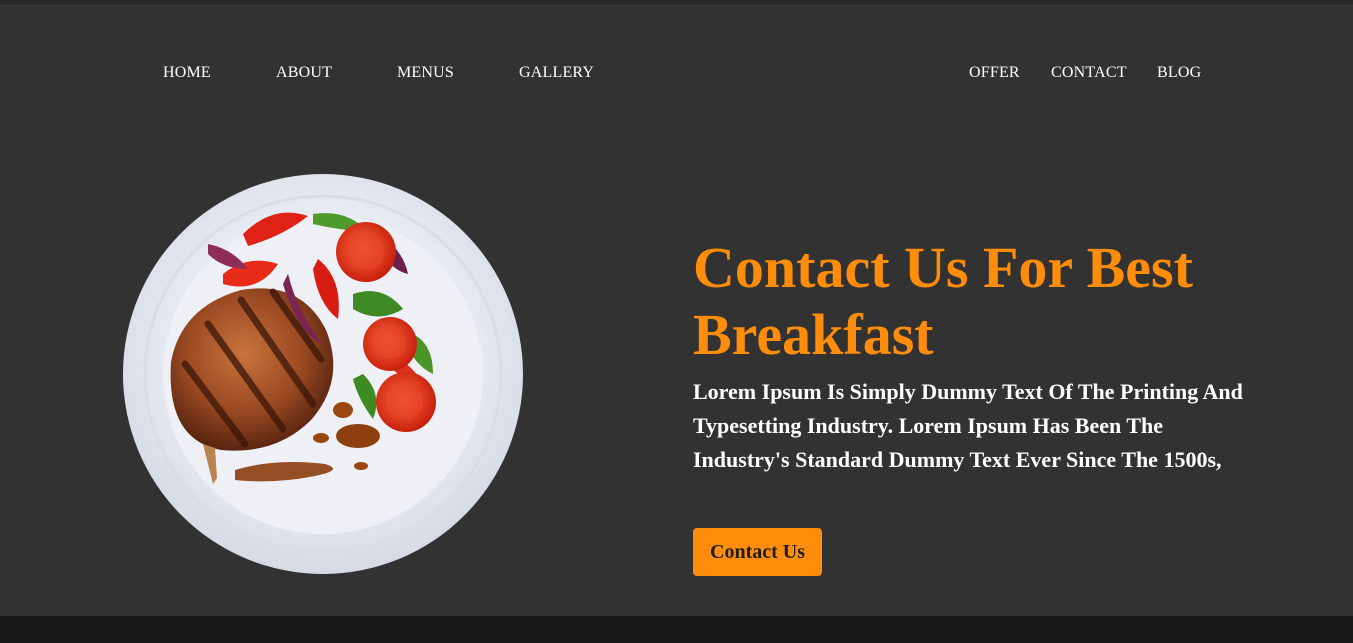 The height and width of the screenshot is (643, 1353). I want to click on hero-headline-line1: Contact Us For Best, so click(943, 267).